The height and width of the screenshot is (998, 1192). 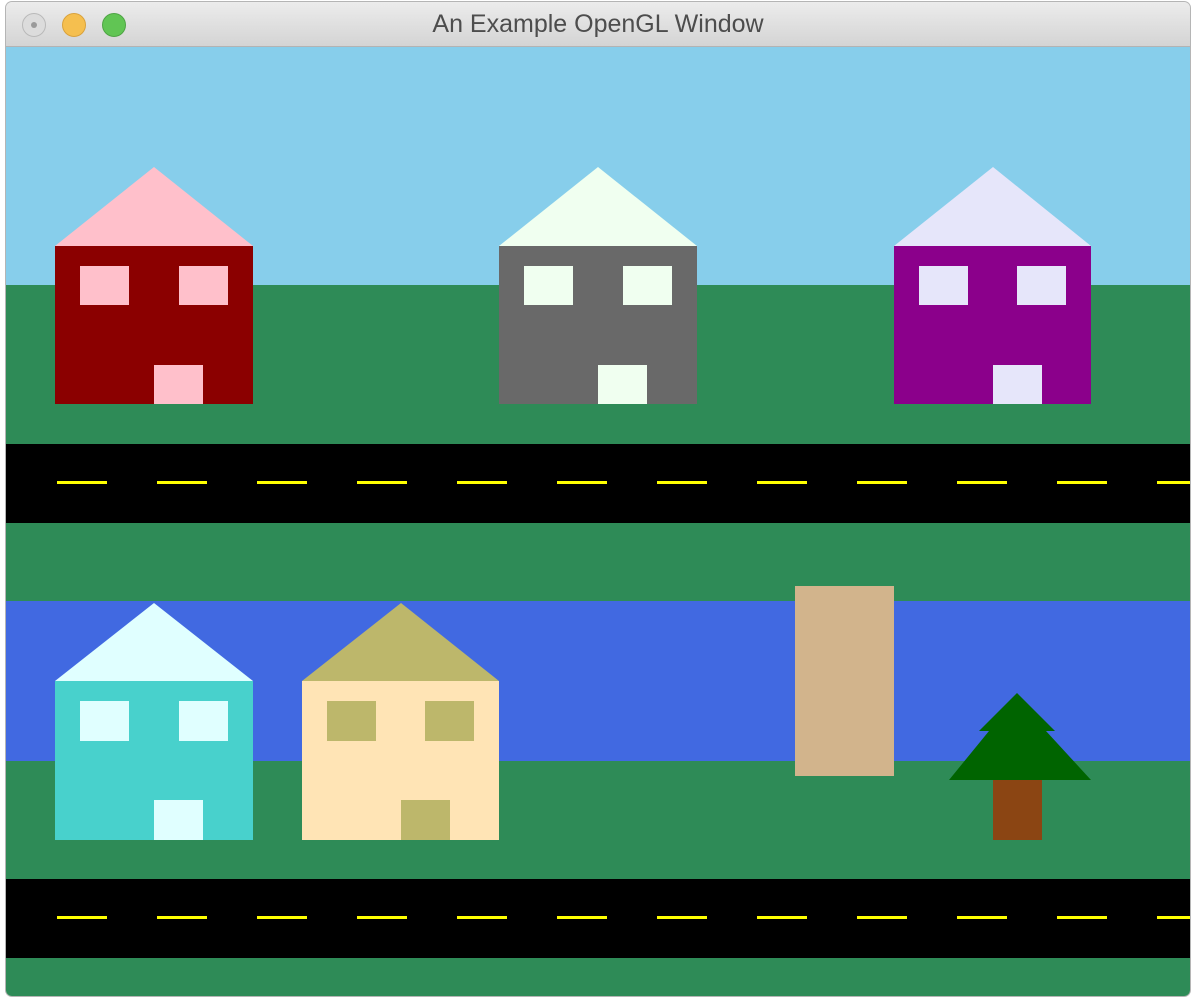 I want to click on tree-trunk, so click(x=1017, y=810).